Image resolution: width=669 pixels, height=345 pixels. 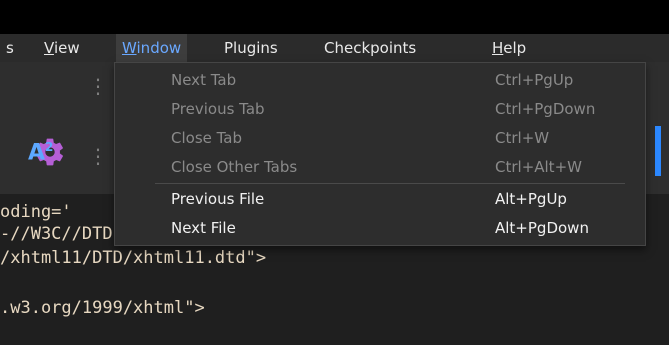 What do you see at coordinates (207, 138) in the screenshot?
I see `menu-item-label: Close Tab` at bounding box center [207, 138].